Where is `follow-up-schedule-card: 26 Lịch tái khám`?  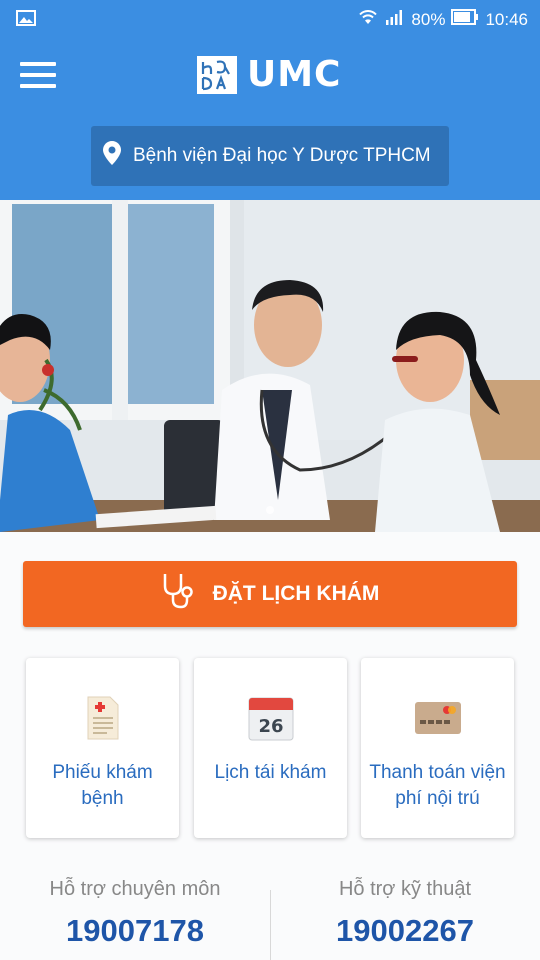 follow-up-schedule-card: 26 Lịch tái khám is located at coordinates (270, 748).